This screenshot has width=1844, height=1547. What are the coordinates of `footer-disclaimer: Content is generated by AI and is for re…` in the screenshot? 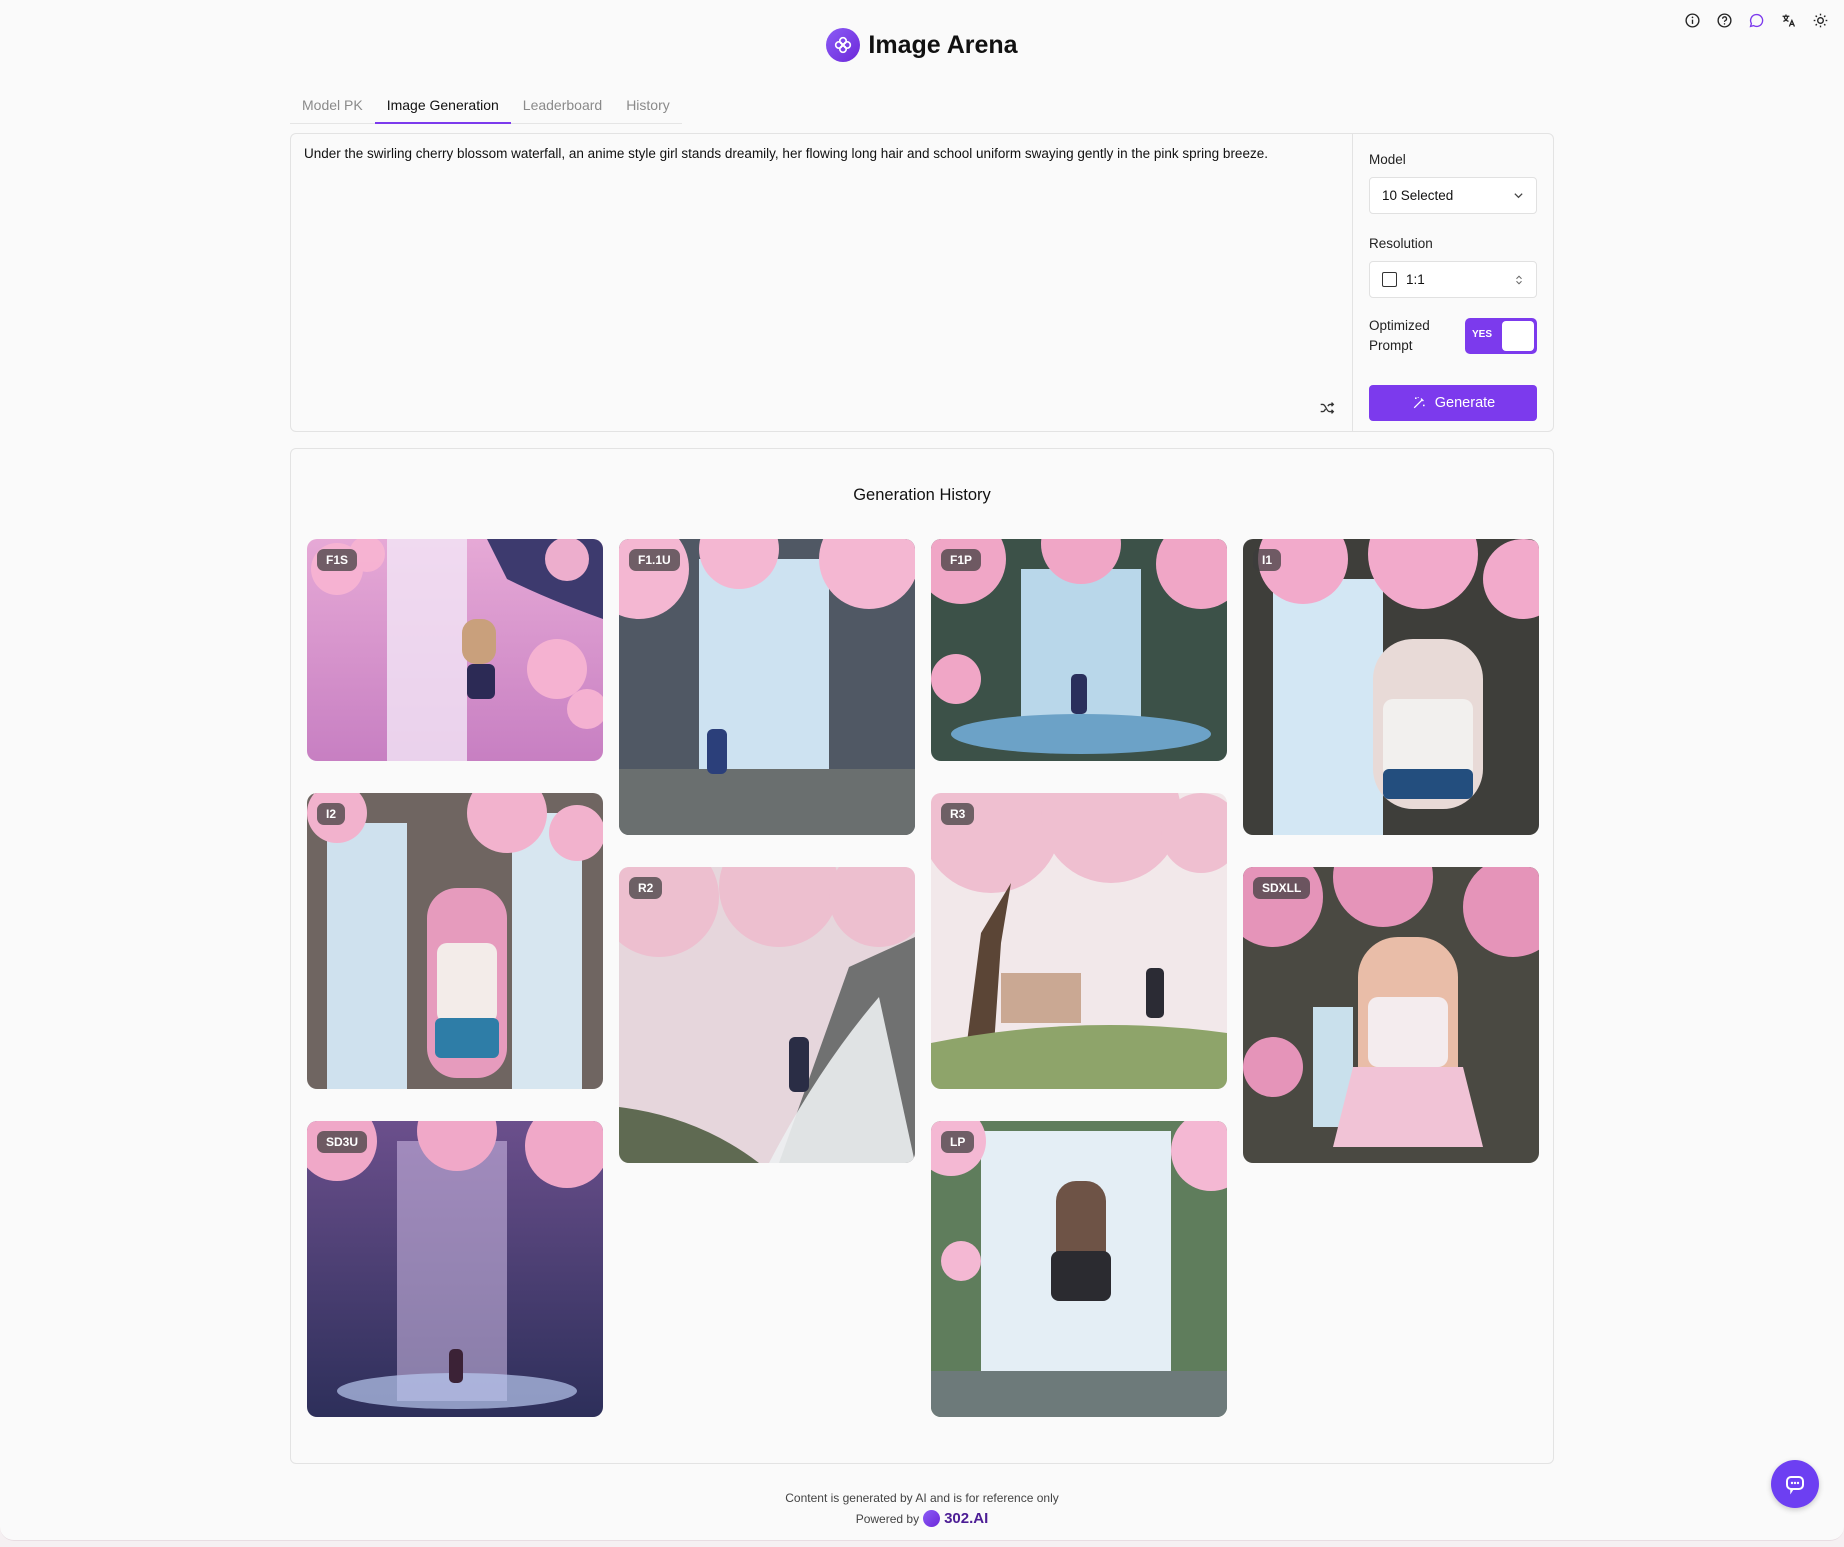 It's located at (922, 1498).